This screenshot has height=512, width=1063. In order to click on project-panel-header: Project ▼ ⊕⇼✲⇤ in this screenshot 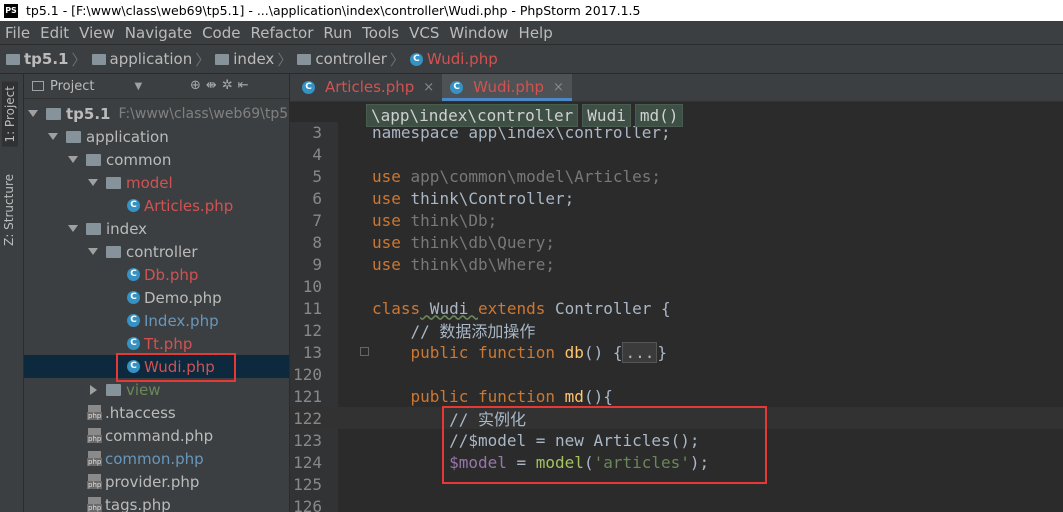, I will do `click(156, 86)`.